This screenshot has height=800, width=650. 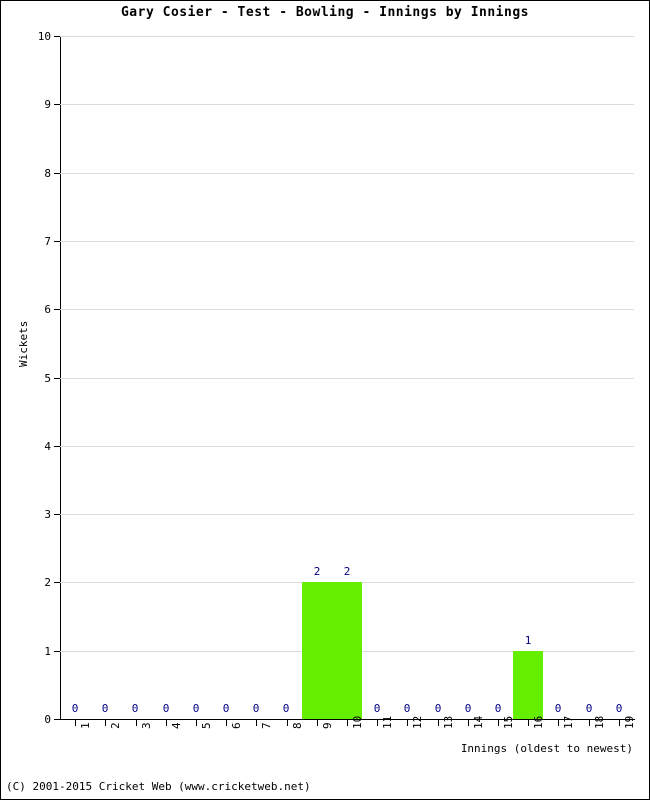 I want to click on x-tick-label: 12, so click(x=417, y=722).